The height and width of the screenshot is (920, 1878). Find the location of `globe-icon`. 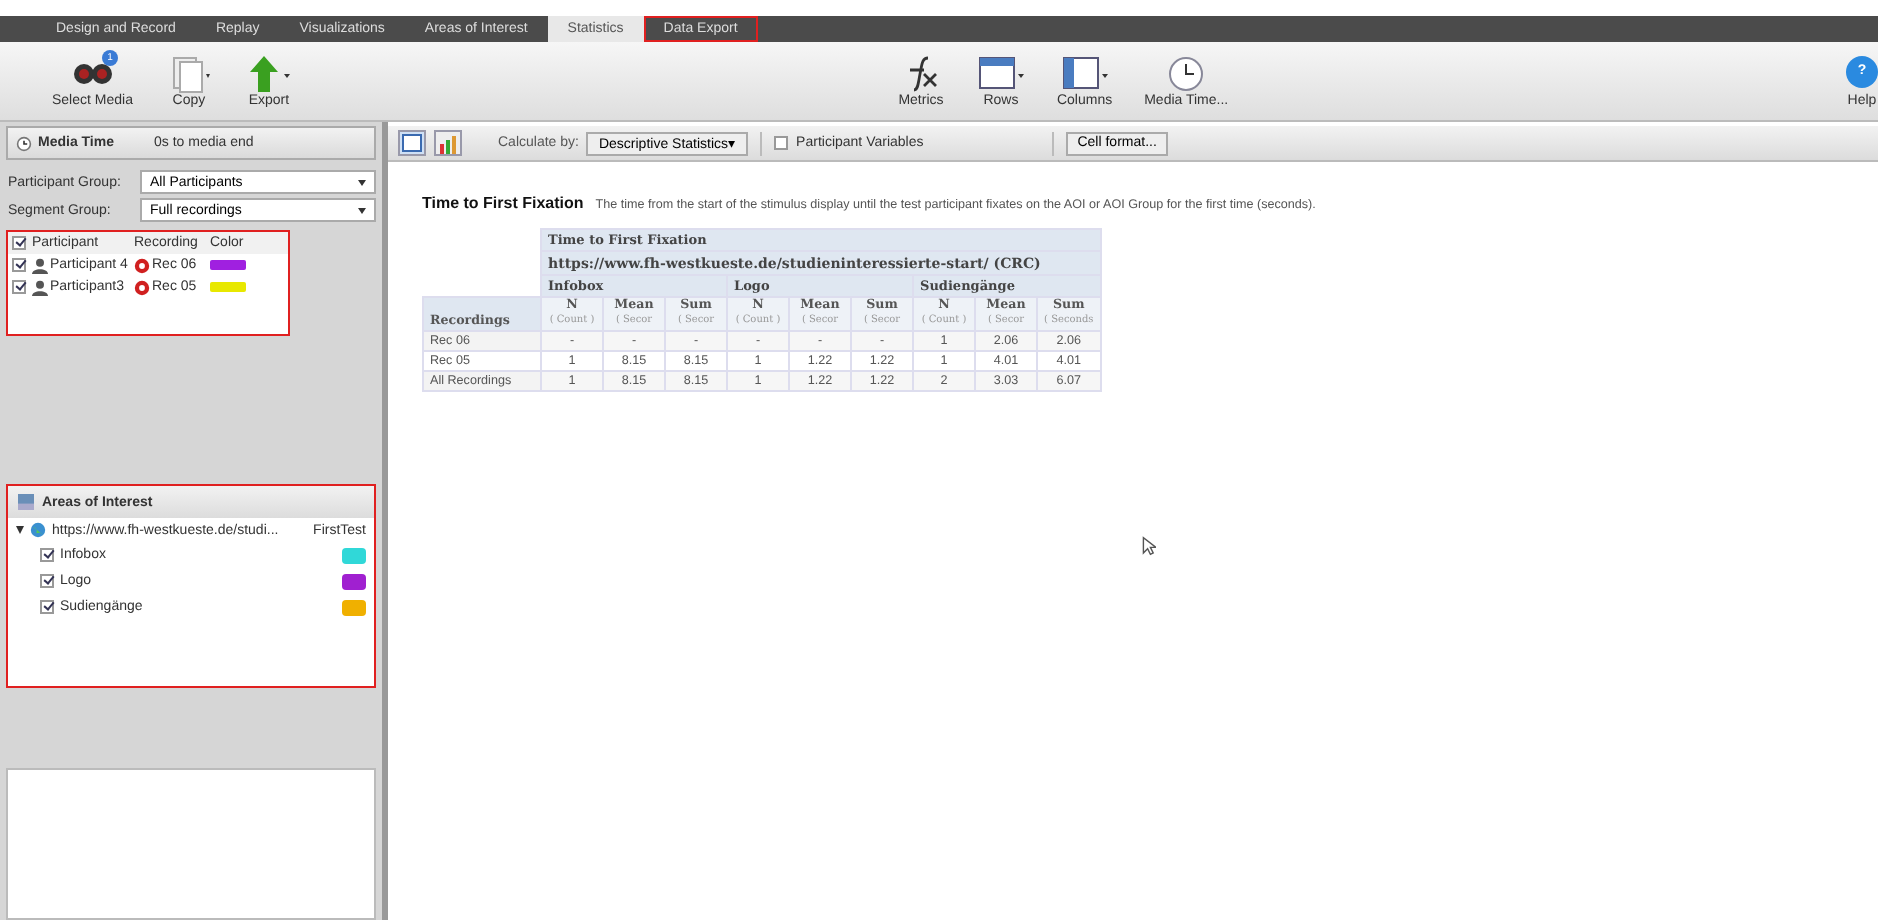

globe-icon is located at coordinates (38, 530).